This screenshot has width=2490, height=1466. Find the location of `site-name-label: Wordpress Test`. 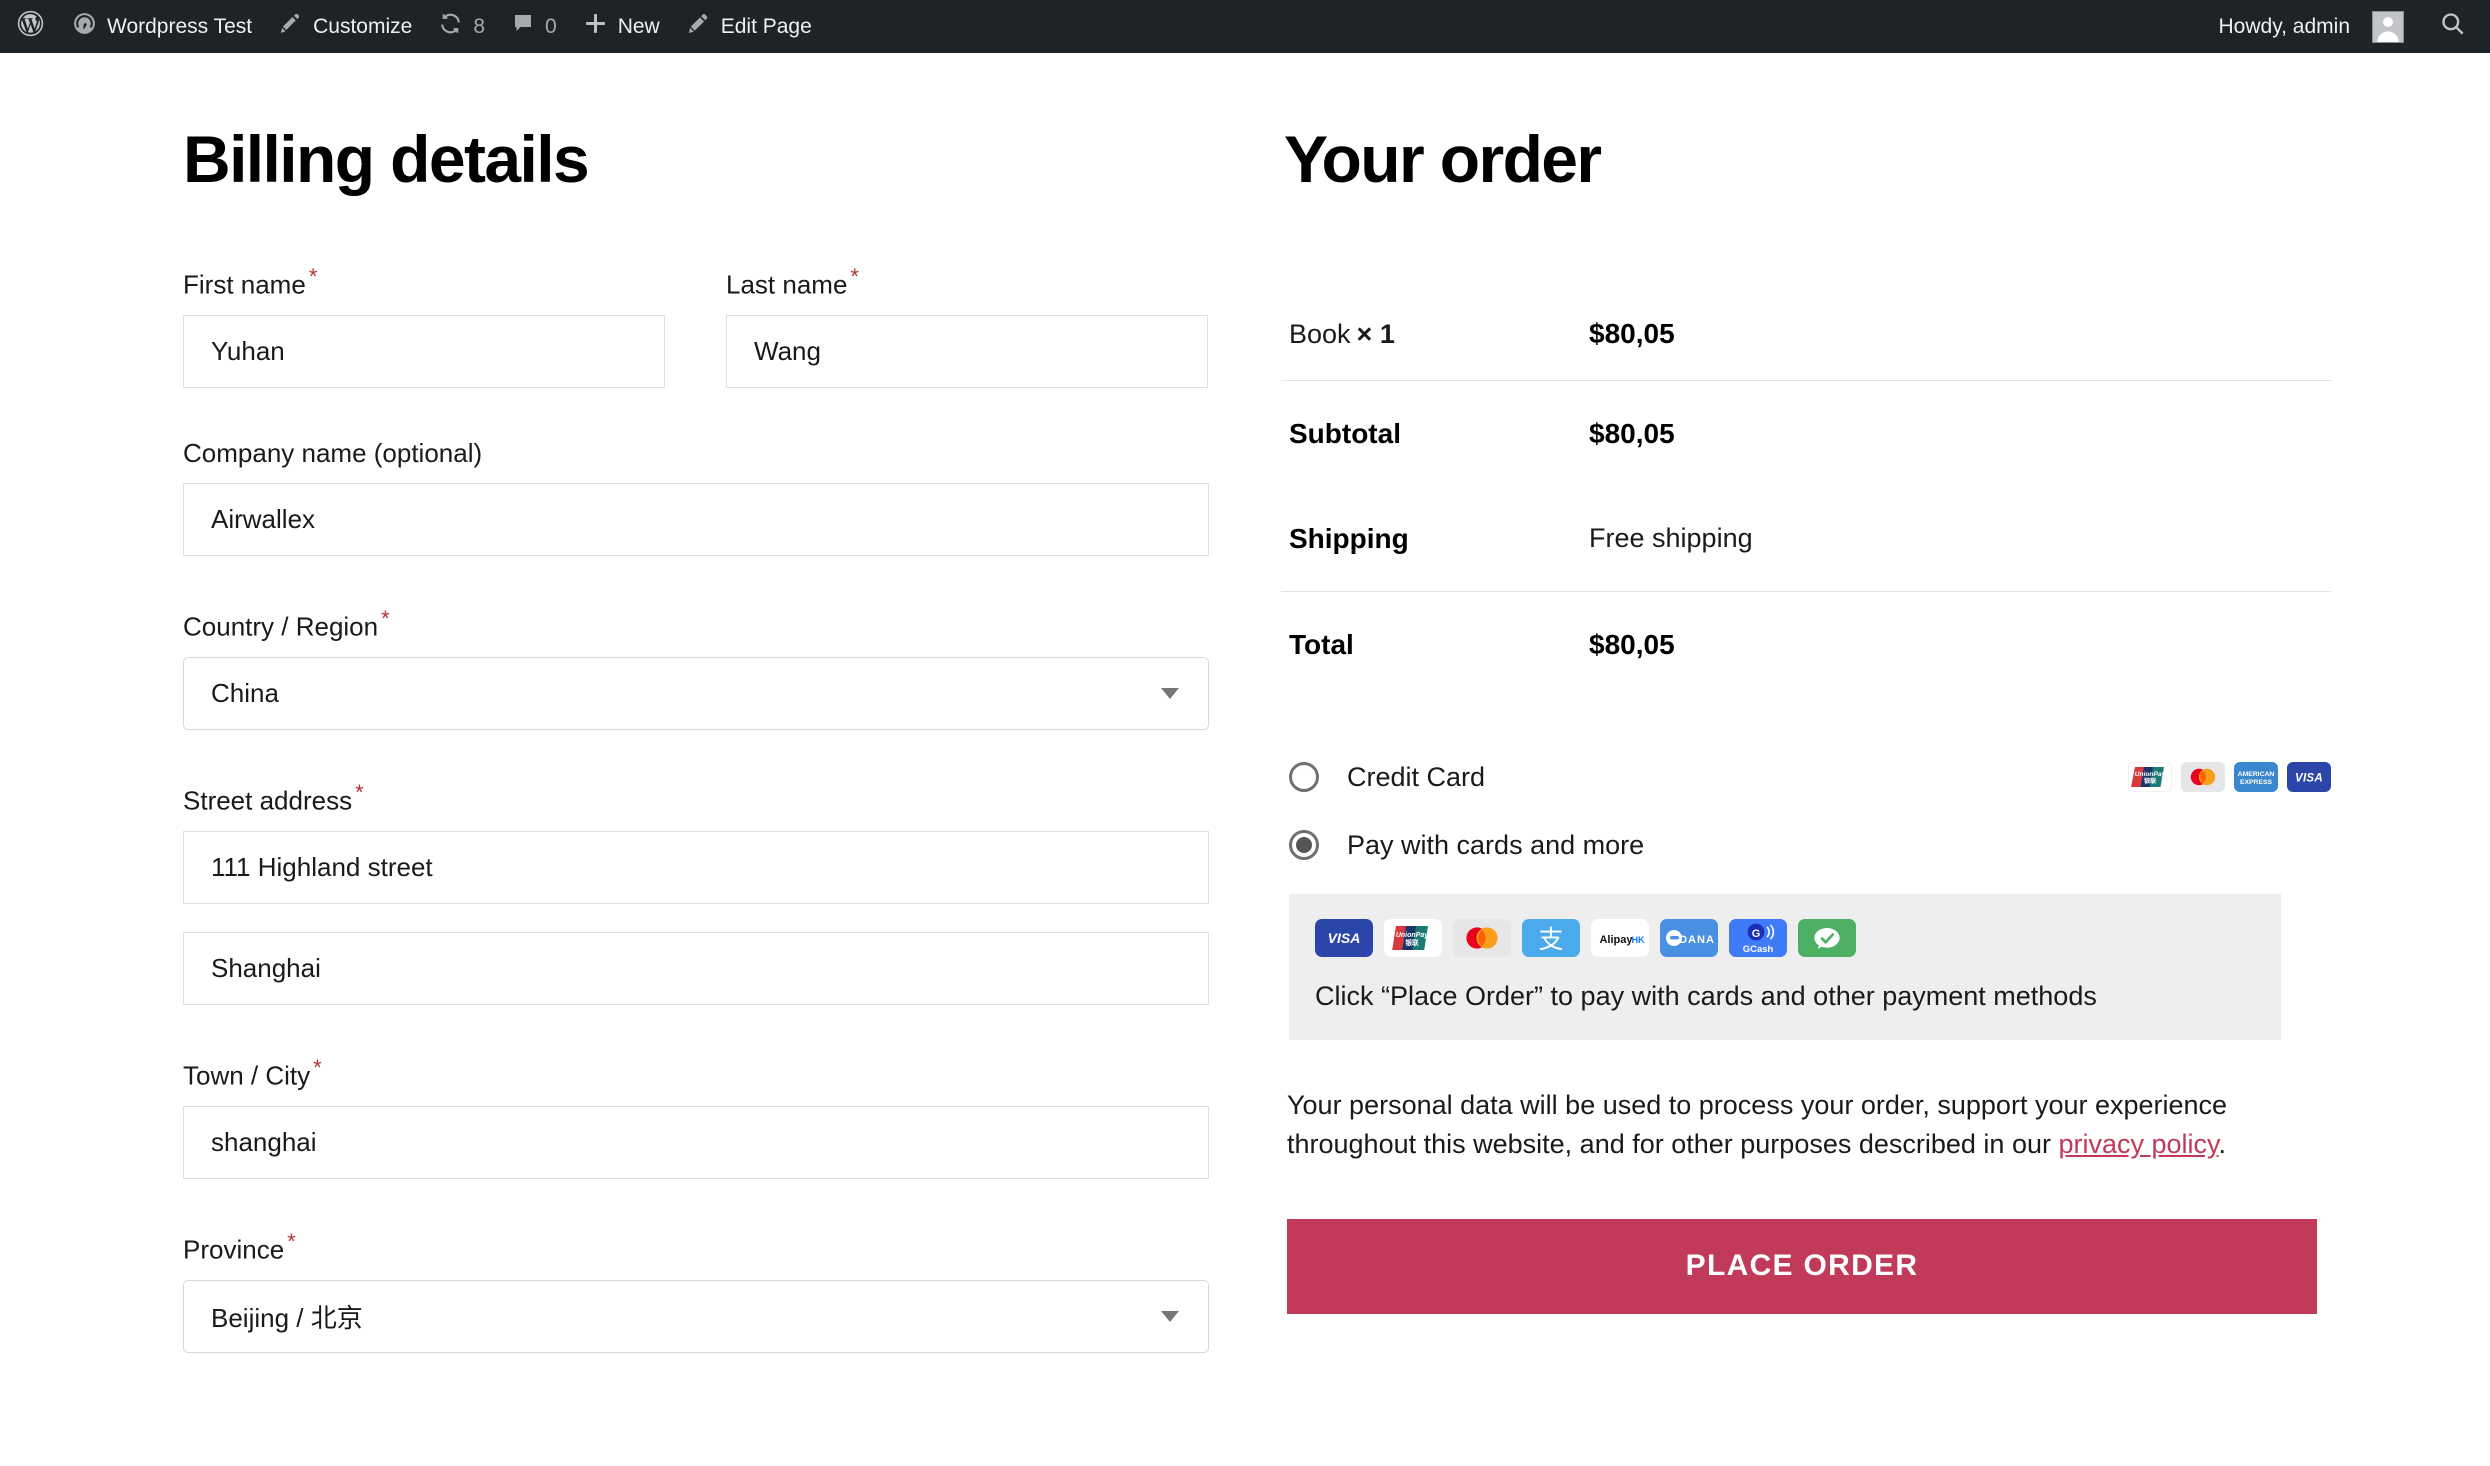

site-name-label: Wordpress Test is located at coordinates (180, 26).